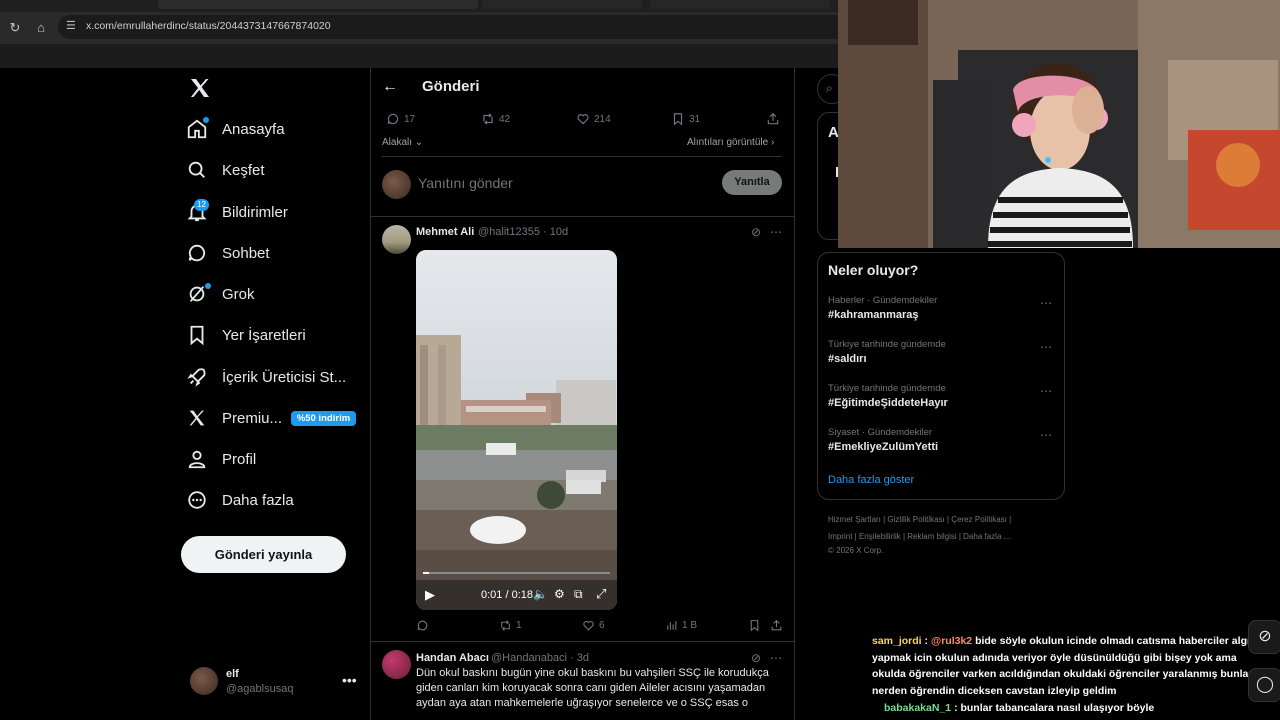 This screenshot has height=720, width=1280. Describe the element at coordinates (452, 658) in the screenshot. I see `tweet-author-name: Handan Abacı` at that location.